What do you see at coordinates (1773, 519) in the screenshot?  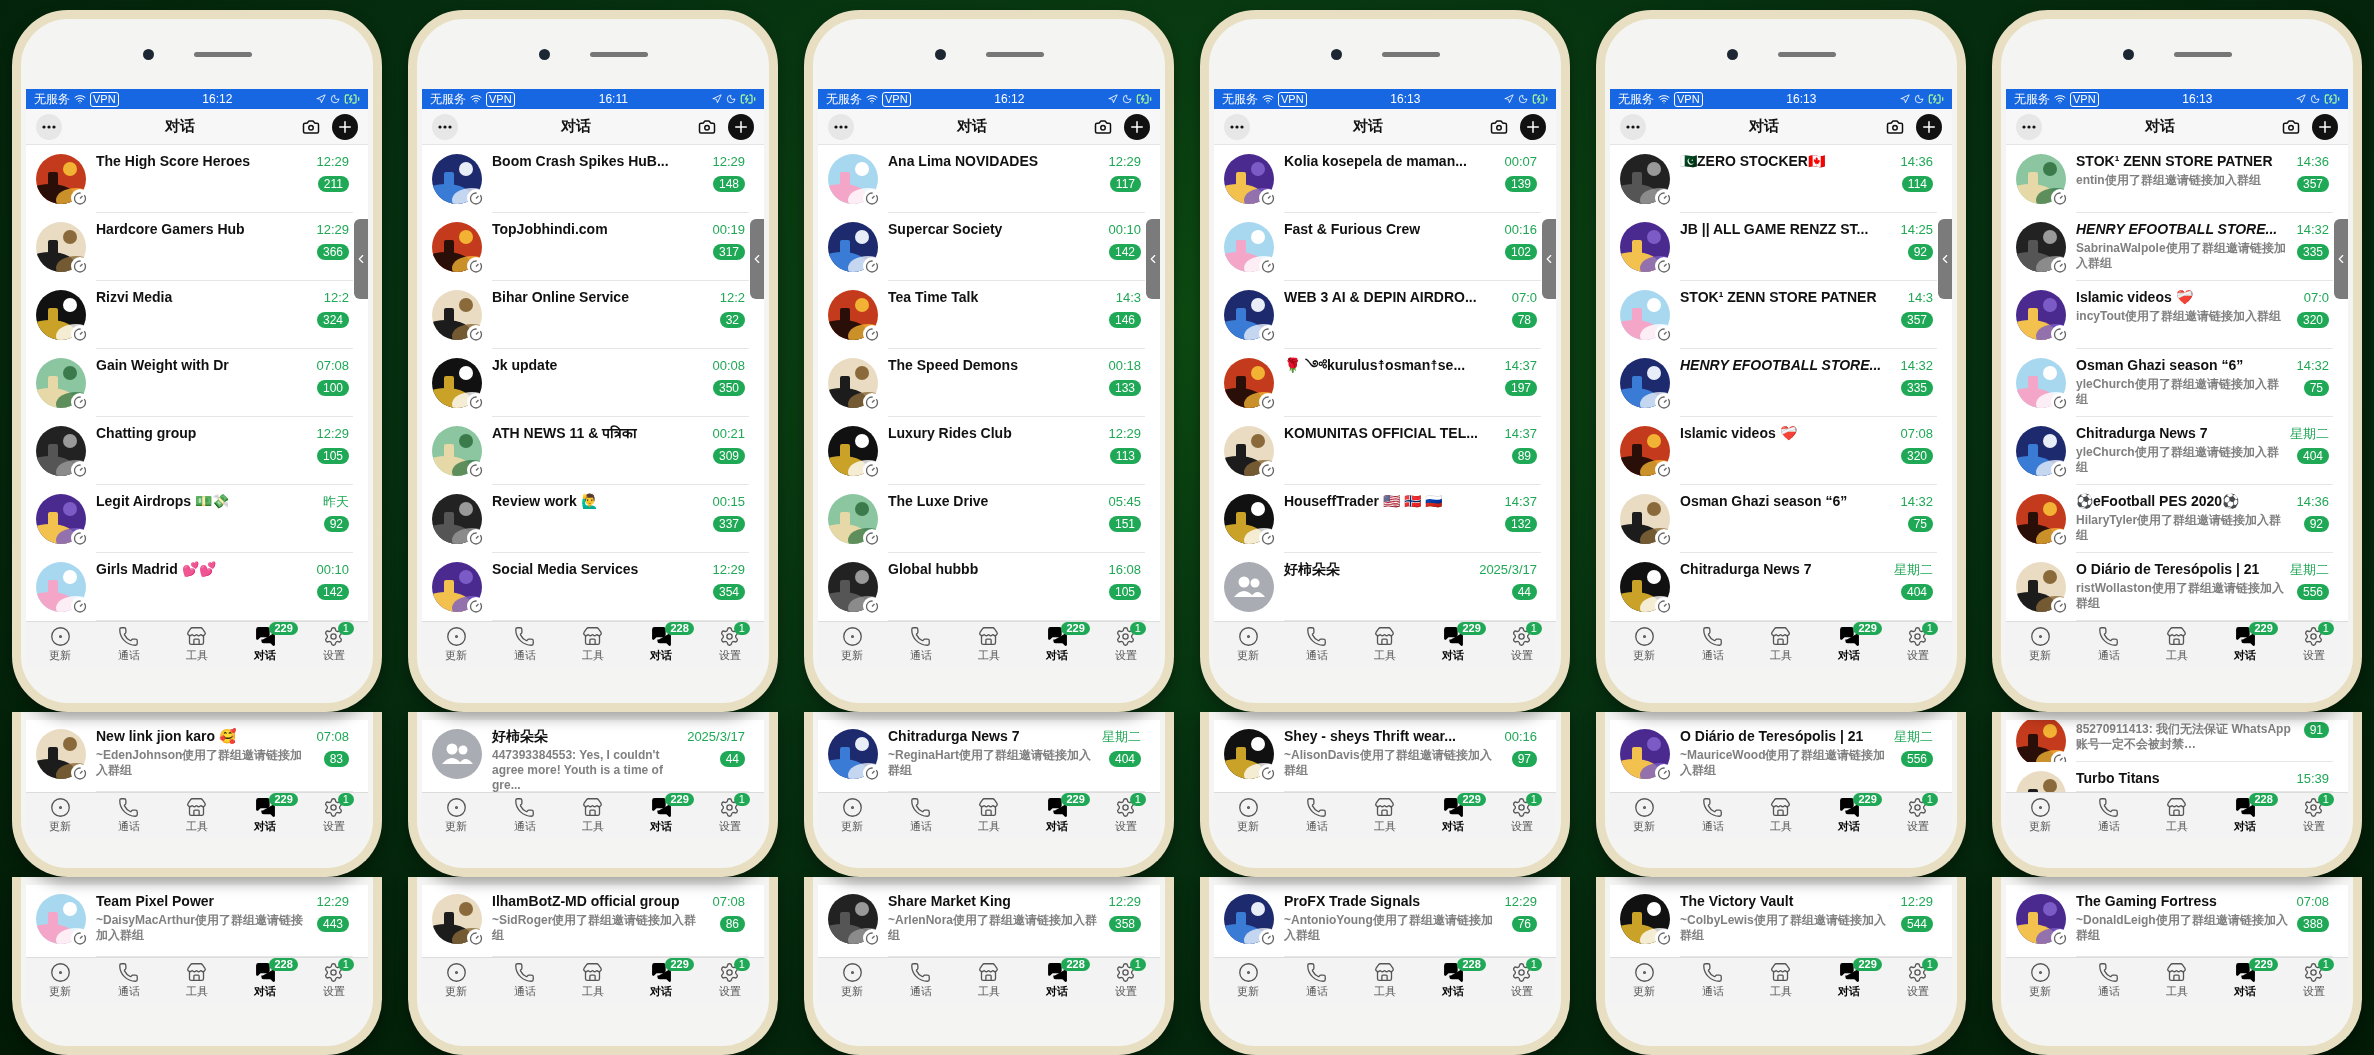 I see `chat-row: Osman Ghazi season “6” 14:32 75` at bounding box center [1773, 519].